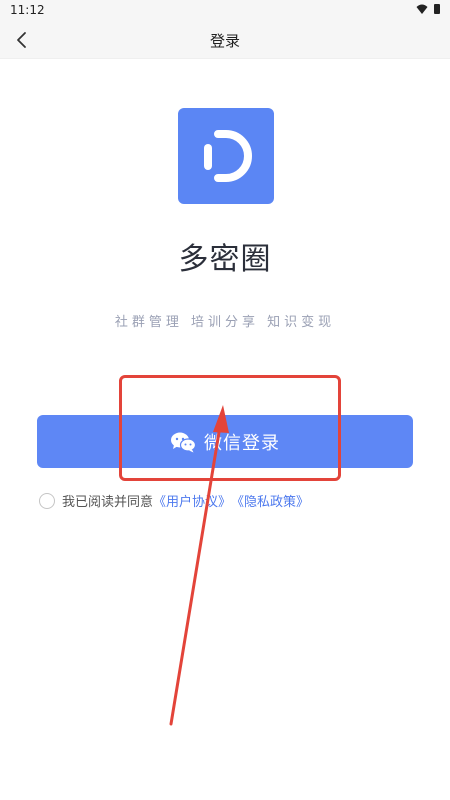 This screenshot has height=800, width=450. I want to click on agreement-row: 我已阅读并同意 《用户协议》 《隐私政策》, so click(174, 500).